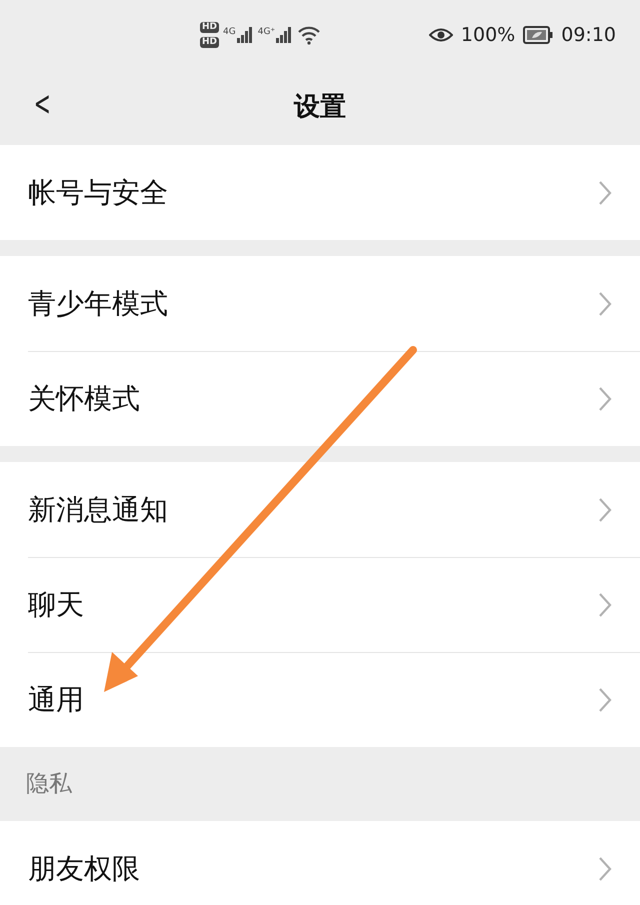  Describe the element at coordinates (320, 863) in the screenshot. I see `settings-row: 朋友权限` at that location.